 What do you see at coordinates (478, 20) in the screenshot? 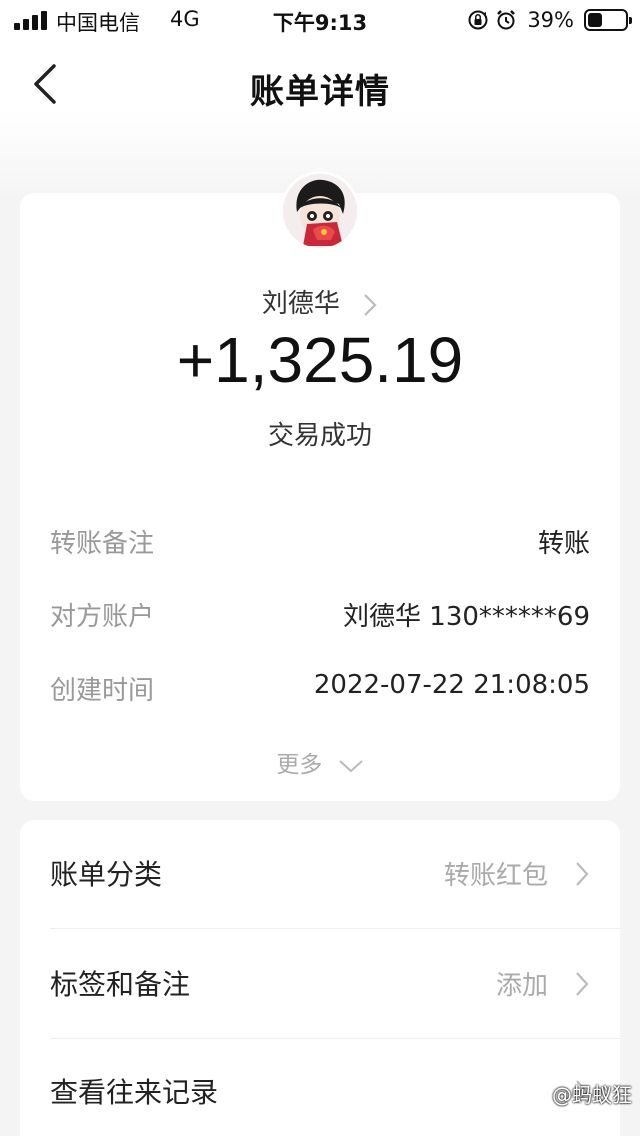
I see `rotation-lock-icon` at bounding box center [478, 20].